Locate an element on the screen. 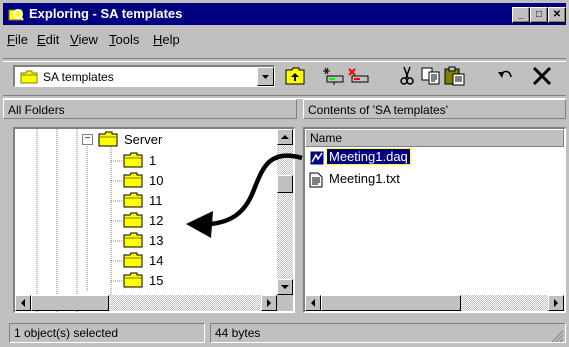 The width and height of the screenshot is (569, 347). map-drive-icon is located at coordinates (333, 76).